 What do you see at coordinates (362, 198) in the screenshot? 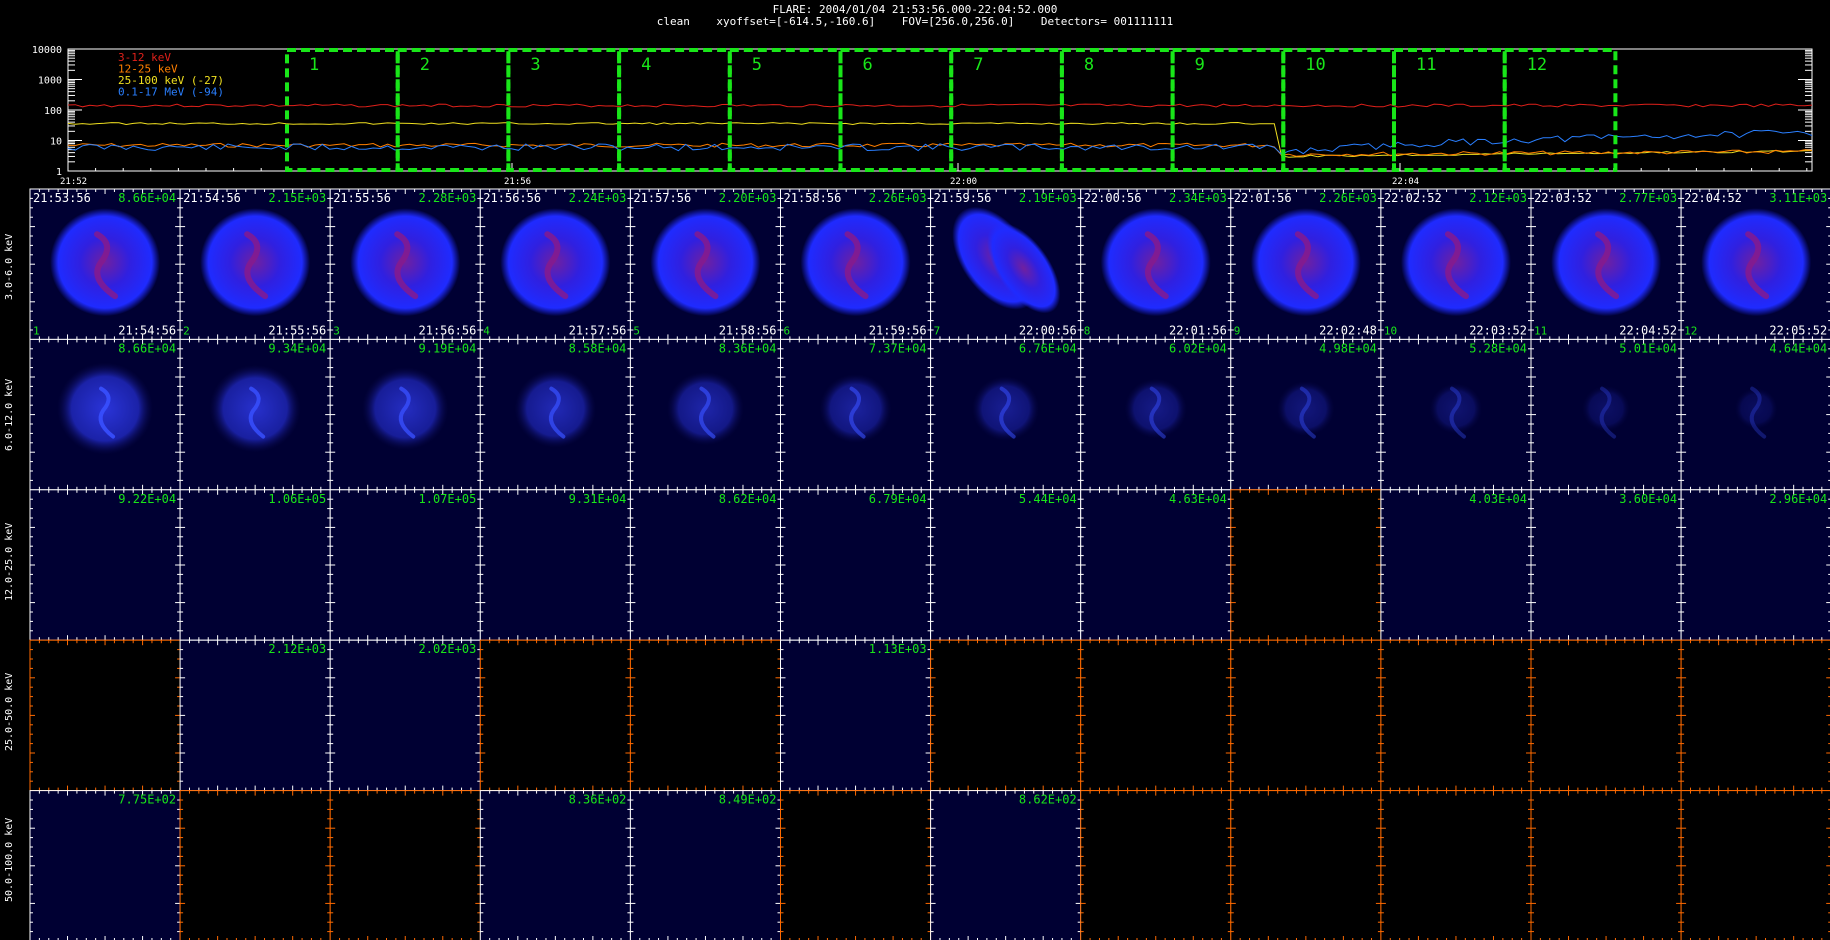
I see `interval-start-time: 21:55:56` at bounding box center [362, 198].